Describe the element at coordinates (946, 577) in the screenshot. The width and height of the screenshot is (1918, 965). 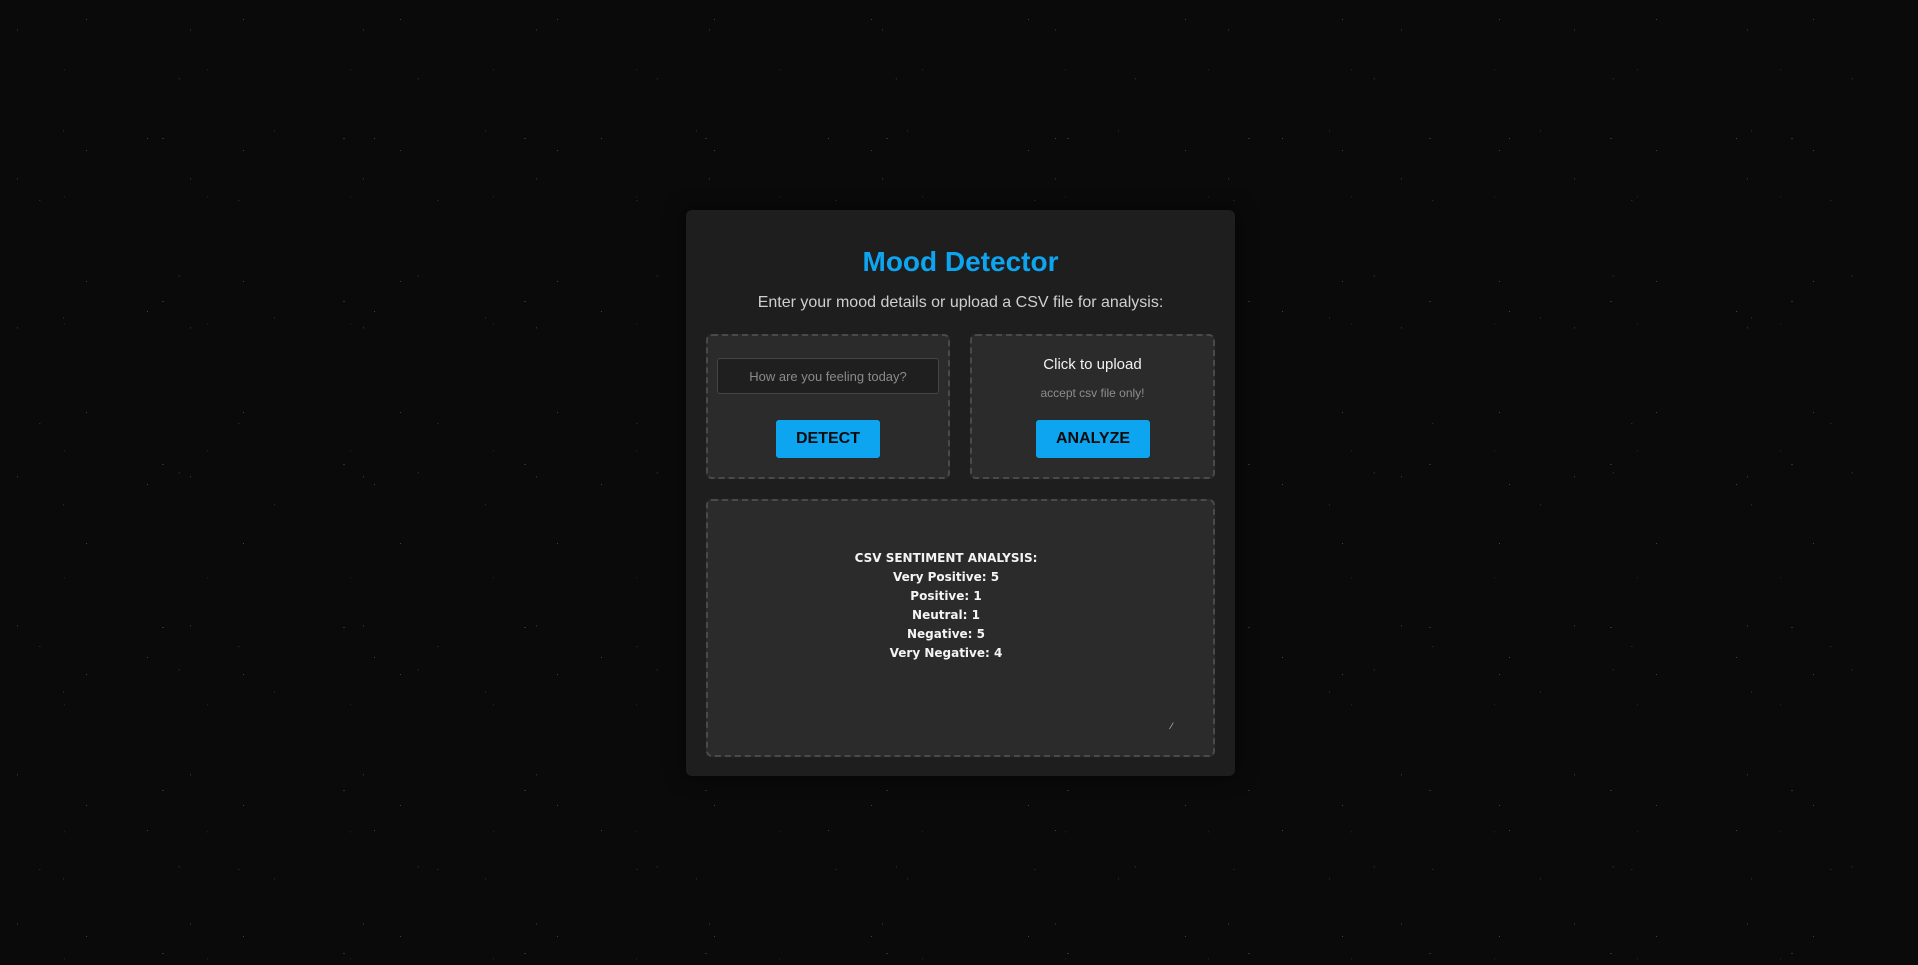
I see `result-line-very-positive: Very Positive: 5` at that location.